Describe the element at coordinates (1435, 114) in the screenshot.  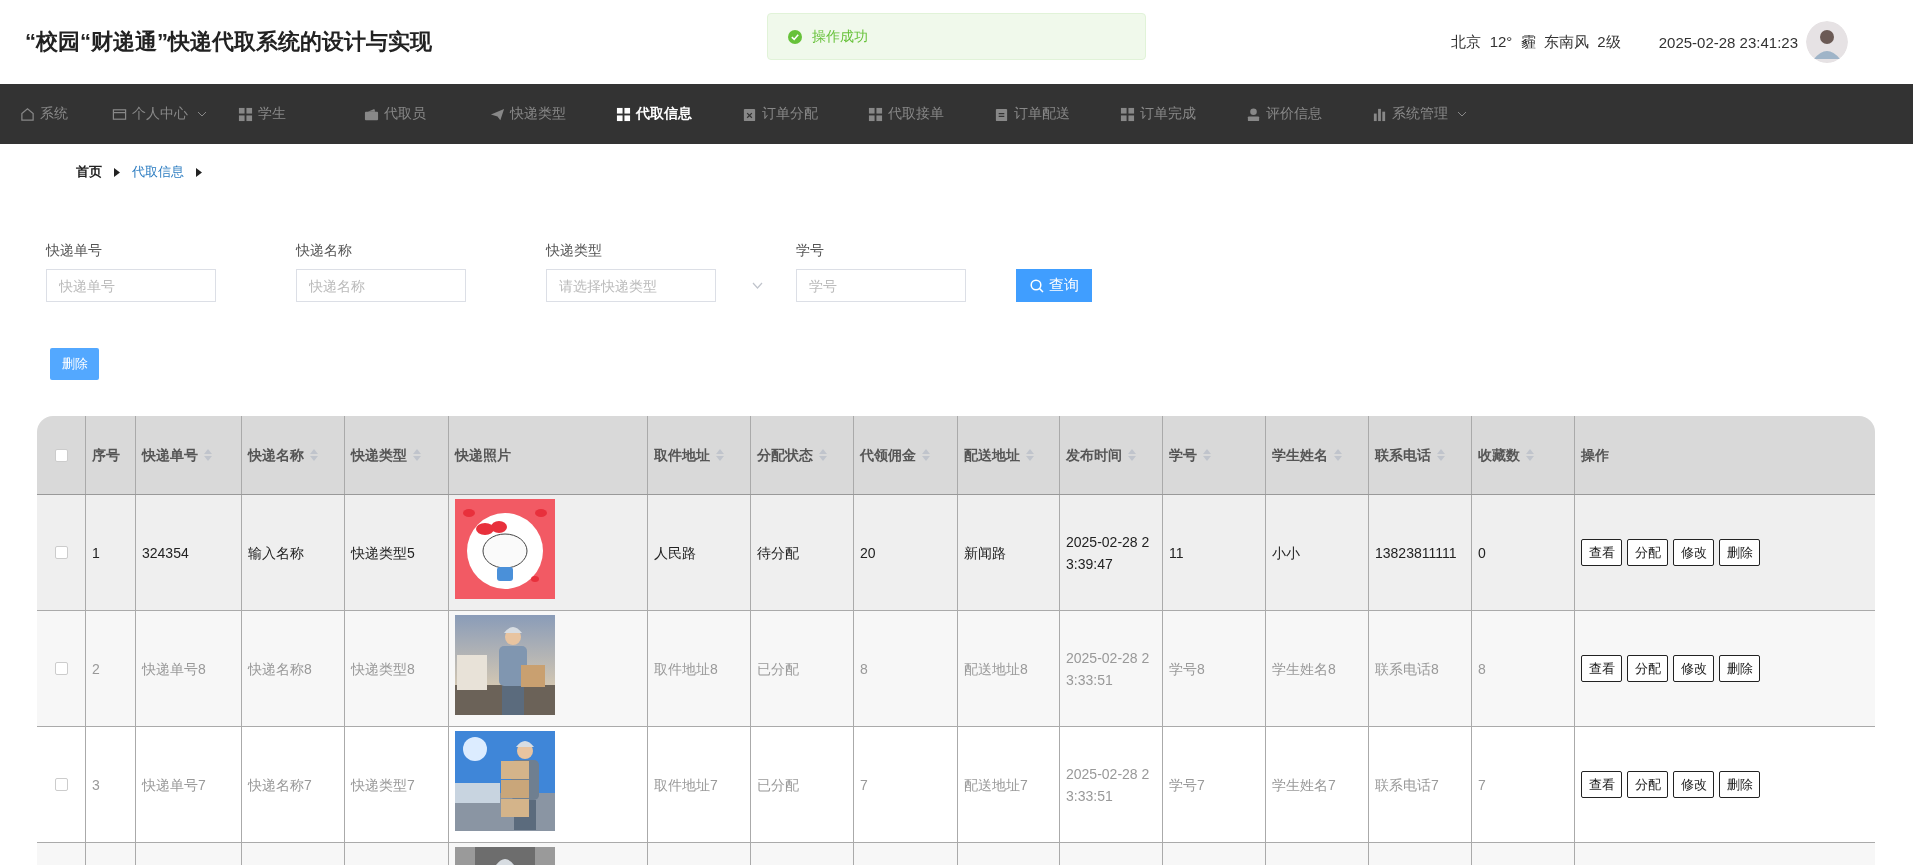
I see `nav-item: 系统管理` at that location.